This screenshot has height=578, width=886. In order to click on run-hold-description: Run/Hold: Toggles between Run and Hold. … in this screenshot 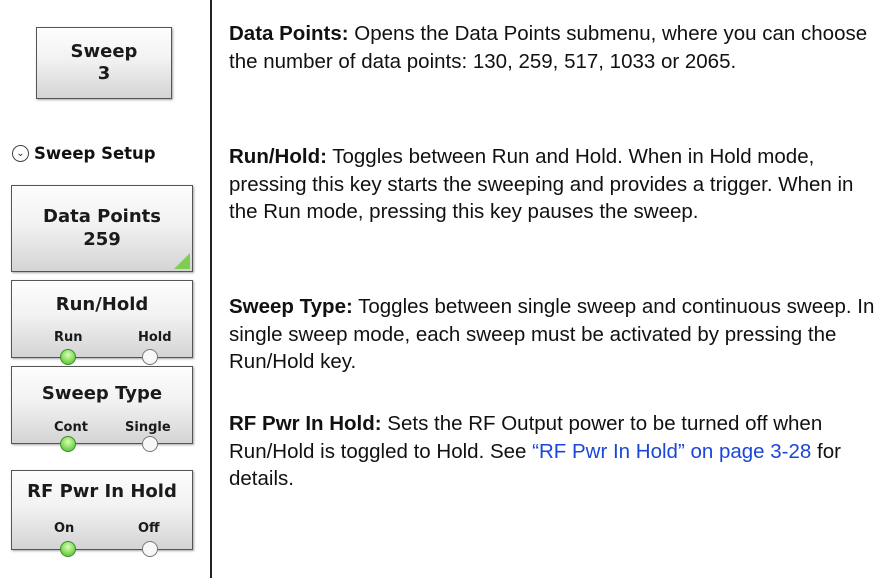, I will do `click(554, 184)`.